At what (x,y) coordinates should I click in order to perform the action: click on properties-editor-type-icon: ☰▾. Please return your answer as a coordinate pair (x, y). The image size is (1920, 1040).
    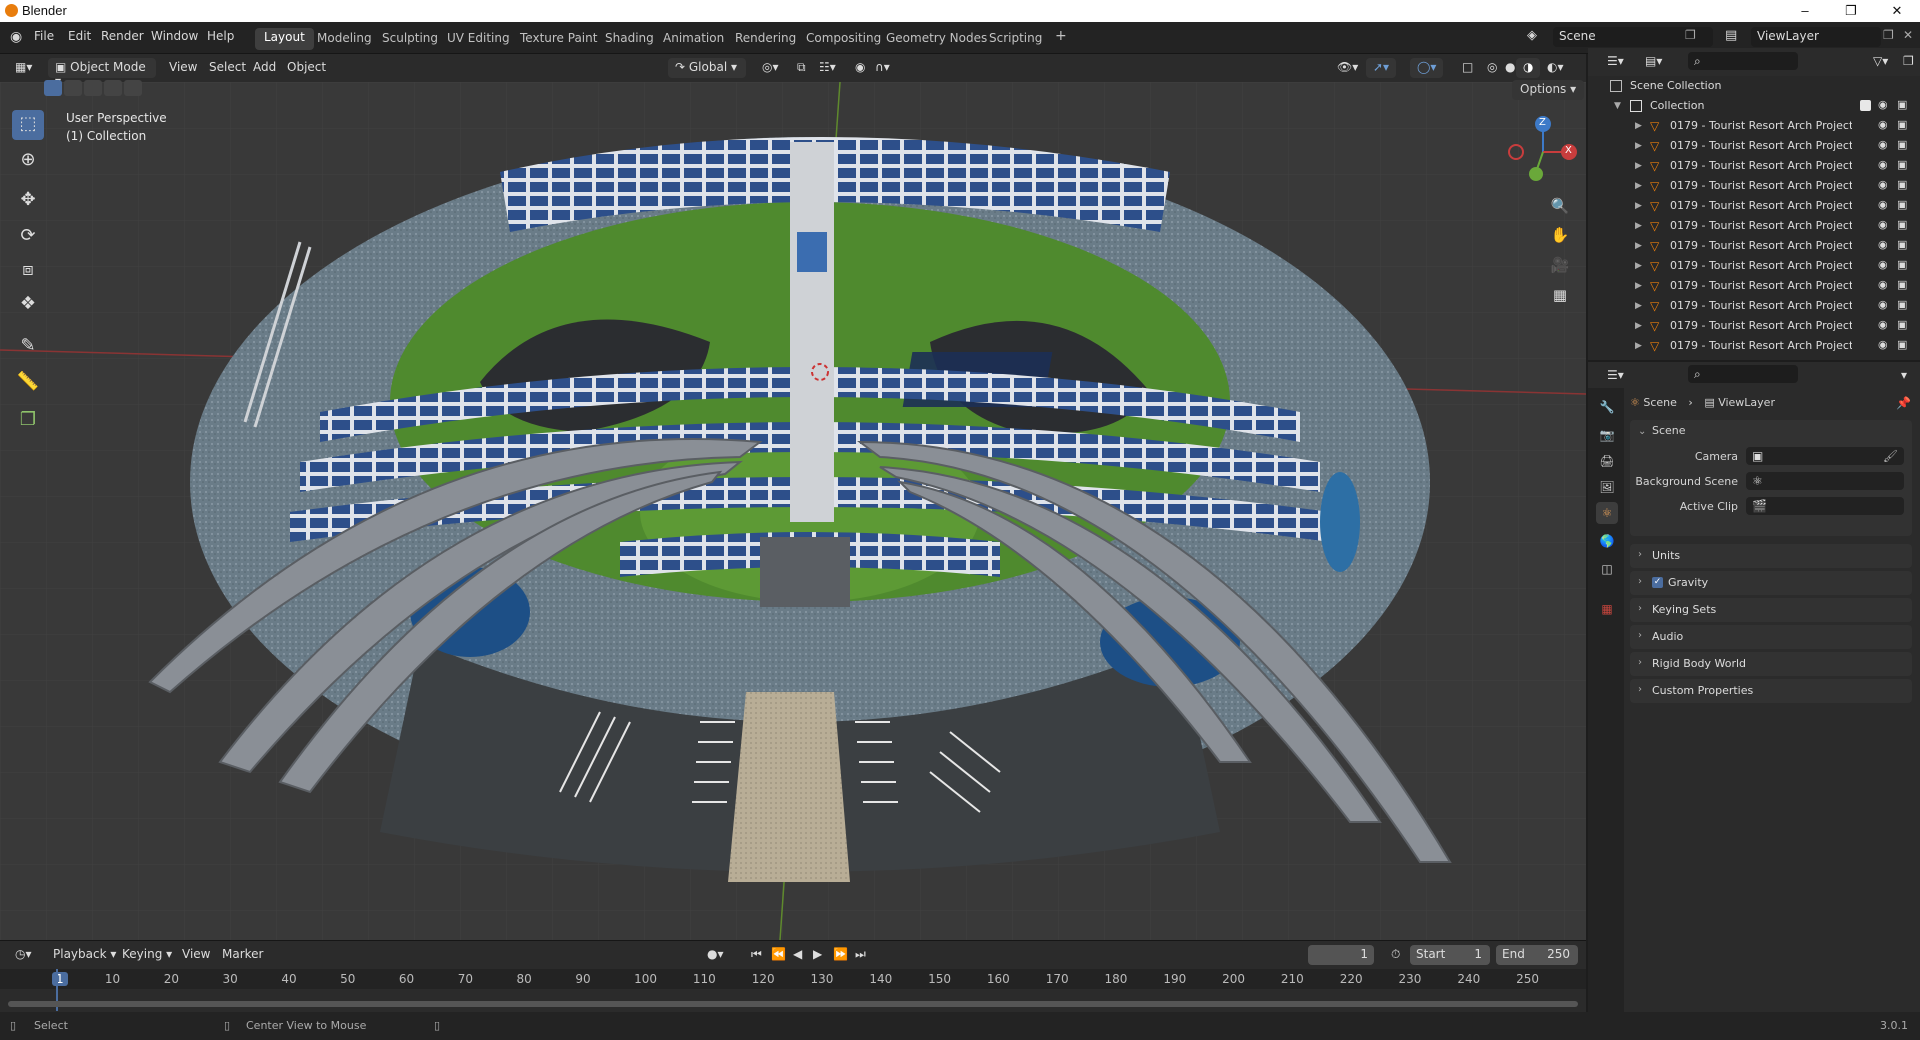
    Looking at the image, I should click on (1615, 376).